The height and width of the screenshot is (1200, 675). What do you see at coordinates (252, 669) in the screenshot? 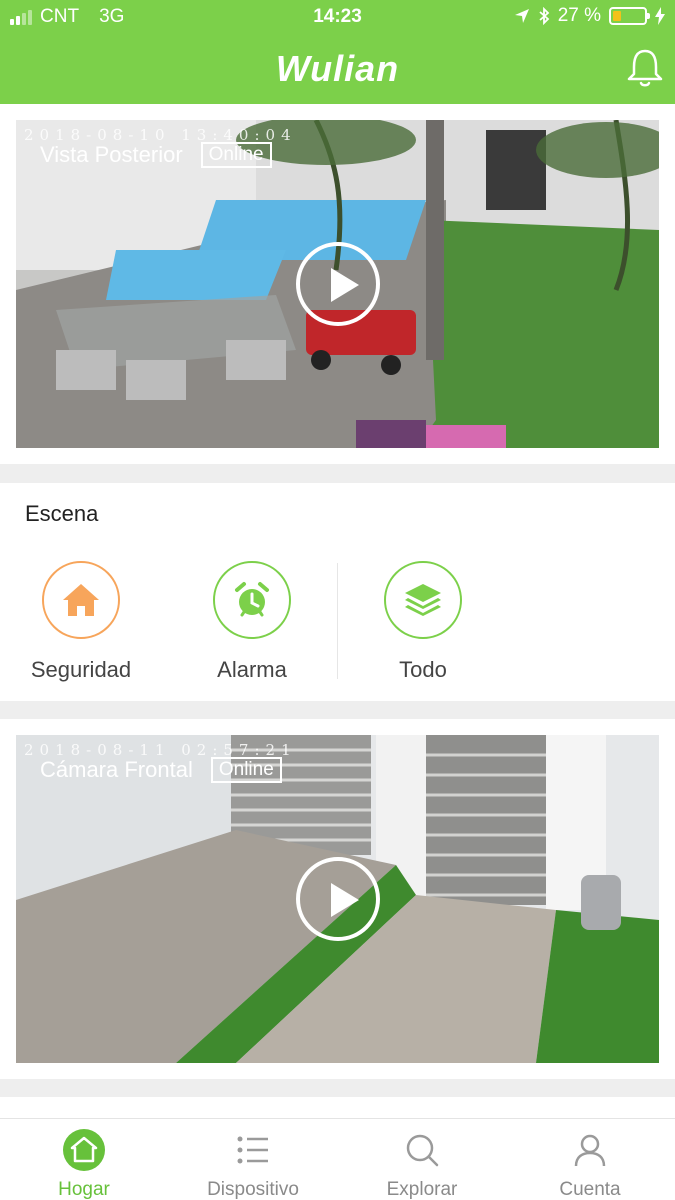
I see `scene-label: Alarma` at bounding box center [252, 669].